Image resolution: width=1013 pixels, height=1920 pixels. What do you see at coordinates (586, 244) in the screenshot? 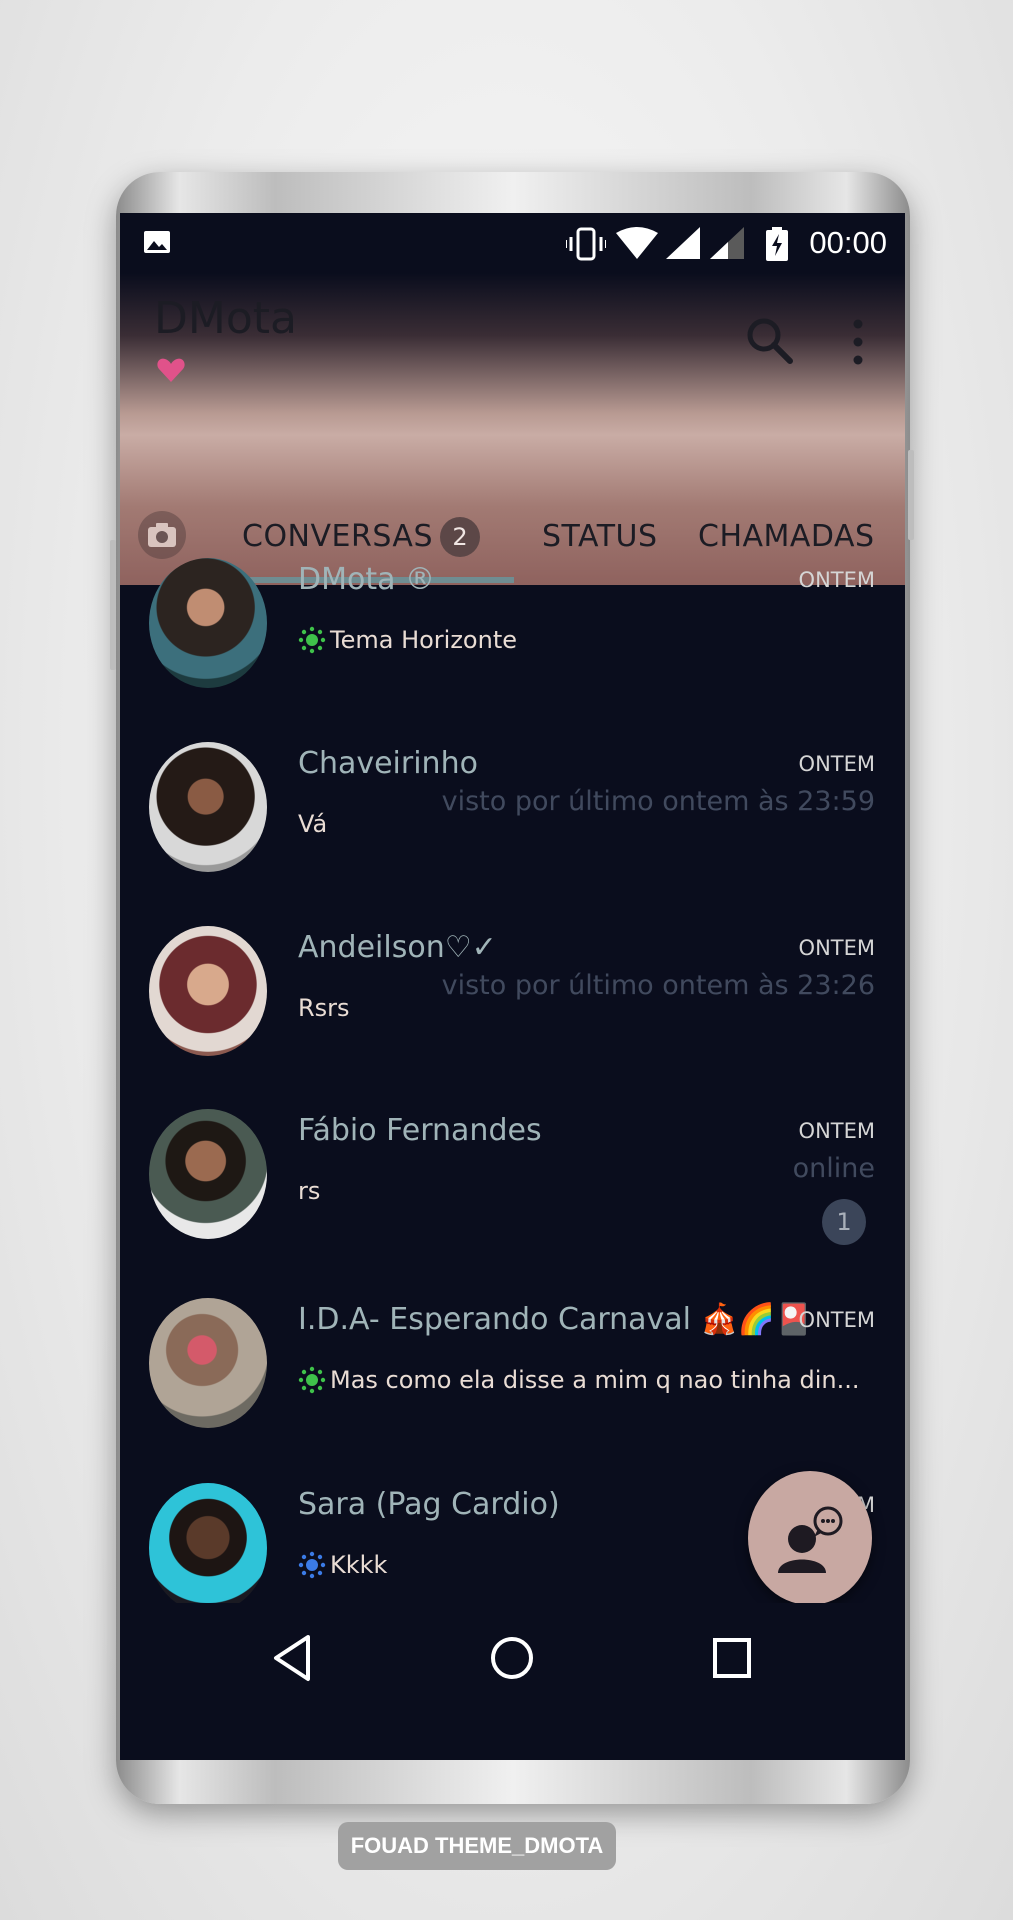
I see `vibrate-icon` at bounding box center [586, 244].